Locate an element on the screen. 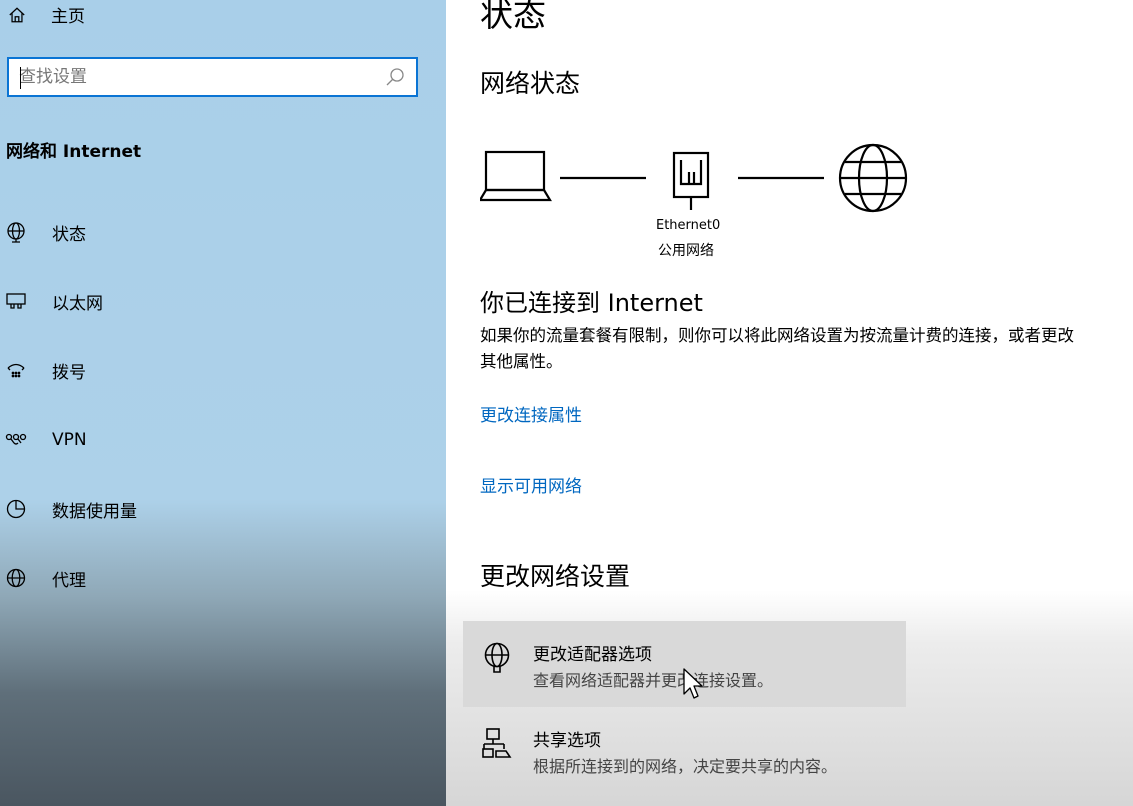 The image size is (1133, 806). sidebar-item-proxy: 代理 is located at coordinates (223, 578).